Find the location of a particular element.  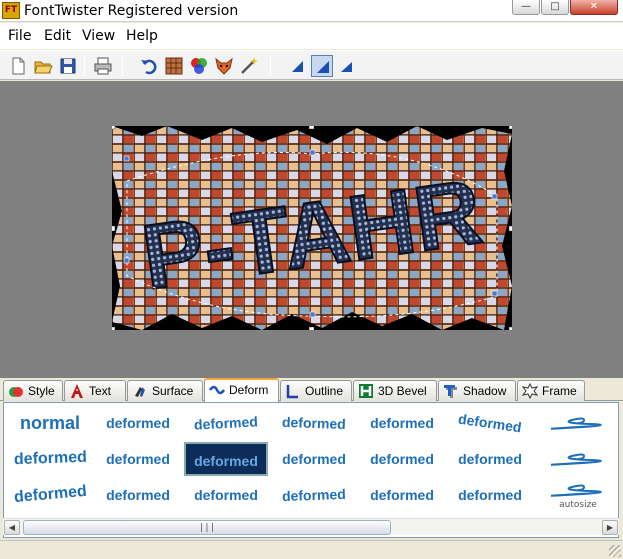

toolbar is located at coordinates (311, 65).